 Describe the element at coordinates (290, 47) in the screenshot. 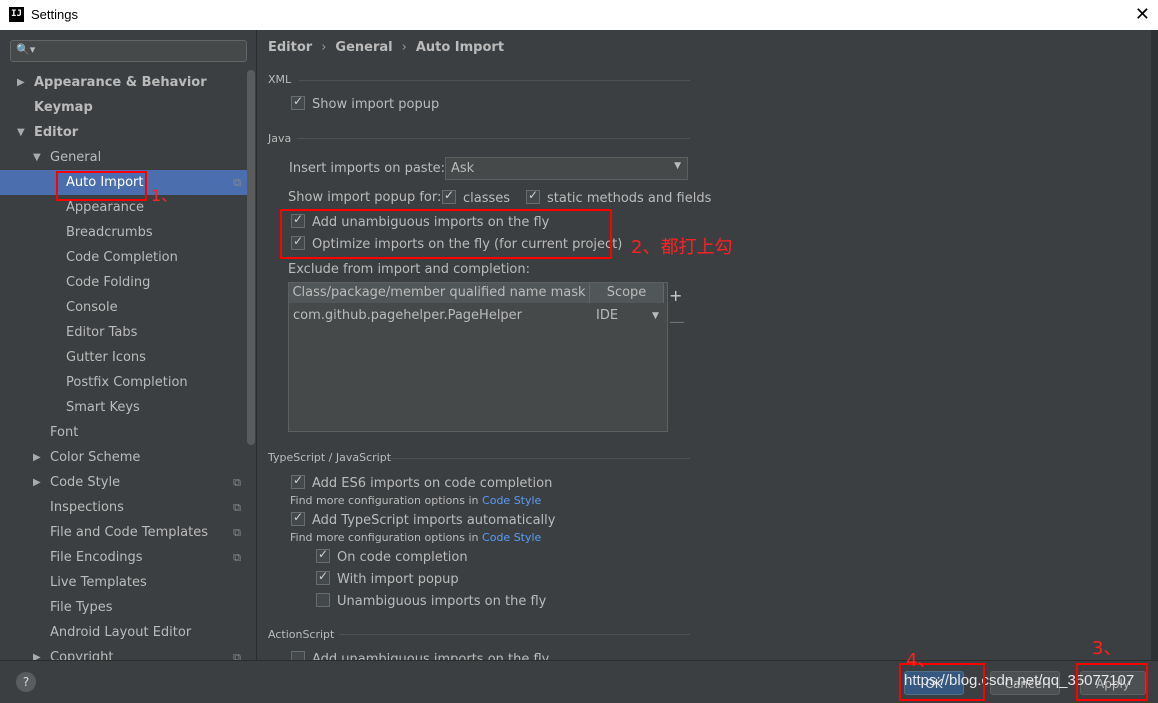

I see `breadcrumb-editor: Editor` at that location.